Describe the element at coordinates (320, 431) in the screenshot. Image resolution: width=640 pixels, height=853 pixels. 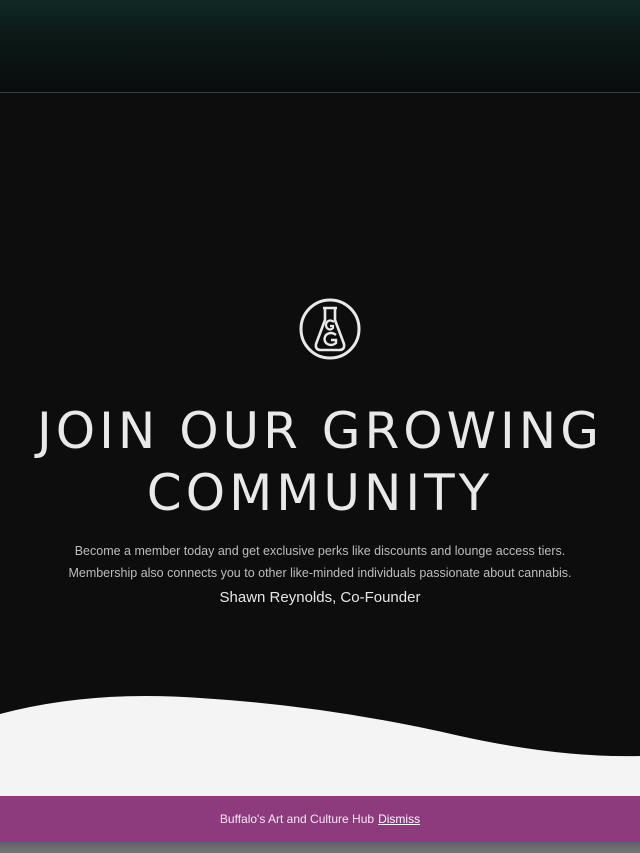
I see `headline-line-1: JOIN OUR GROWING` at that location.